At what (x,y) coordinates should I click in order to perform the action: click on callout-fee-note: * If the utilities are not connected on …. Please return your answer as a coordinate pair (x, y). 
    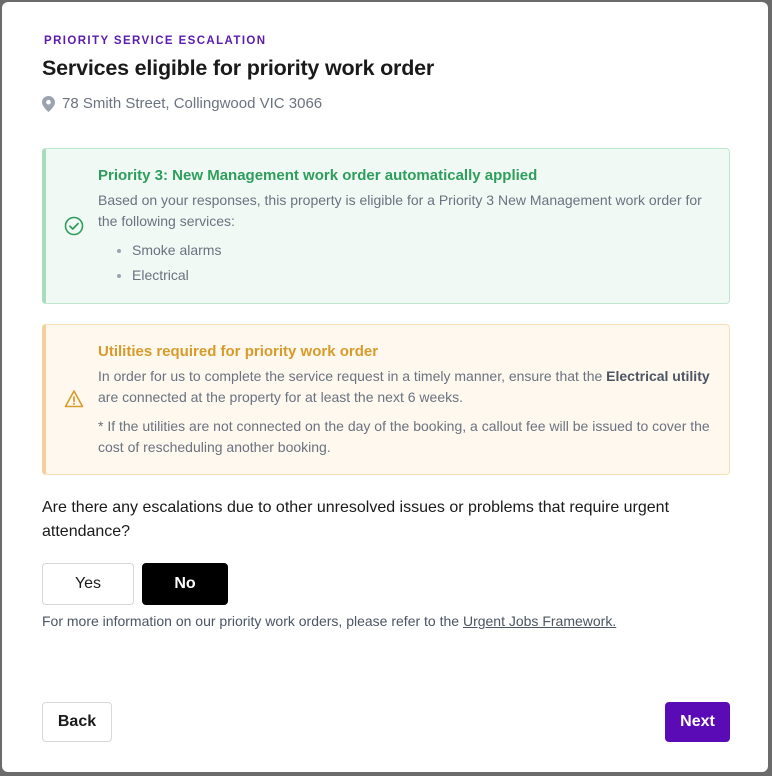
    Looking at the image, I should click on (404, 436).